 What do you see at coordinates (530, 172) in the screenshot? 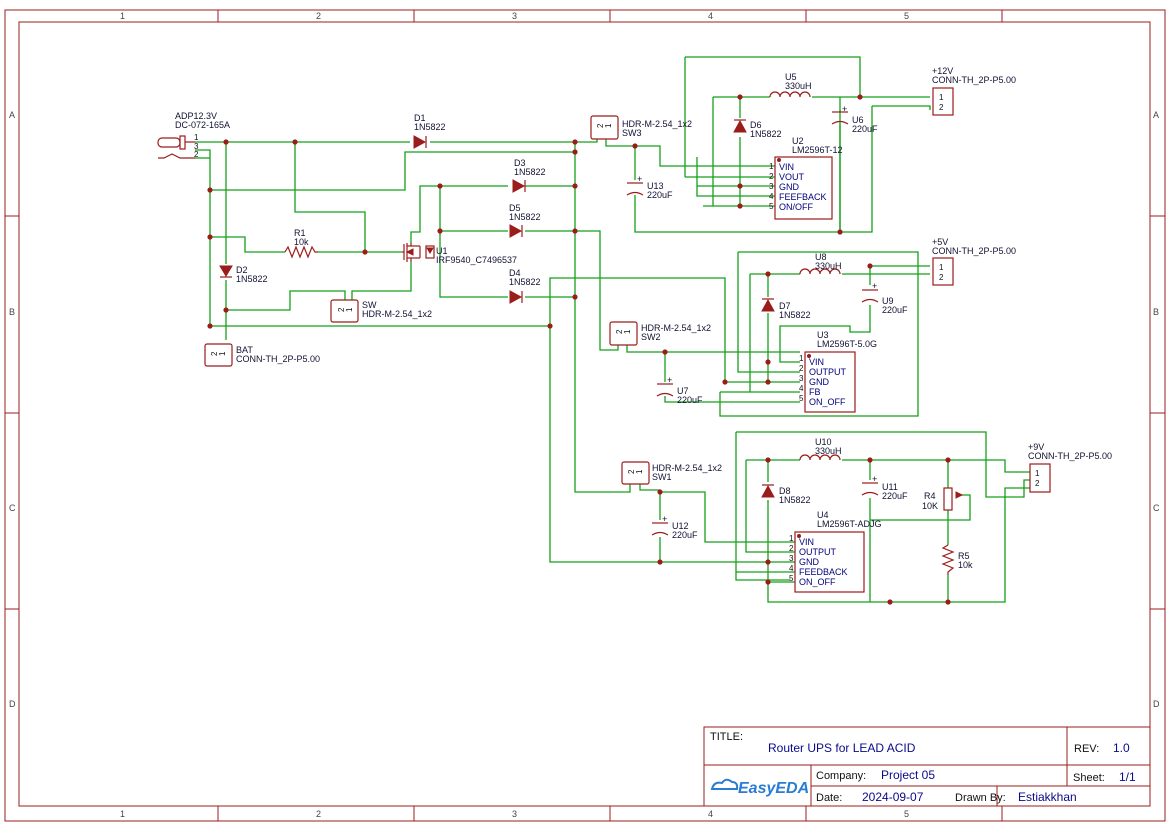
I see `d3-value: 1N5822` at bounding box center [530, 172].